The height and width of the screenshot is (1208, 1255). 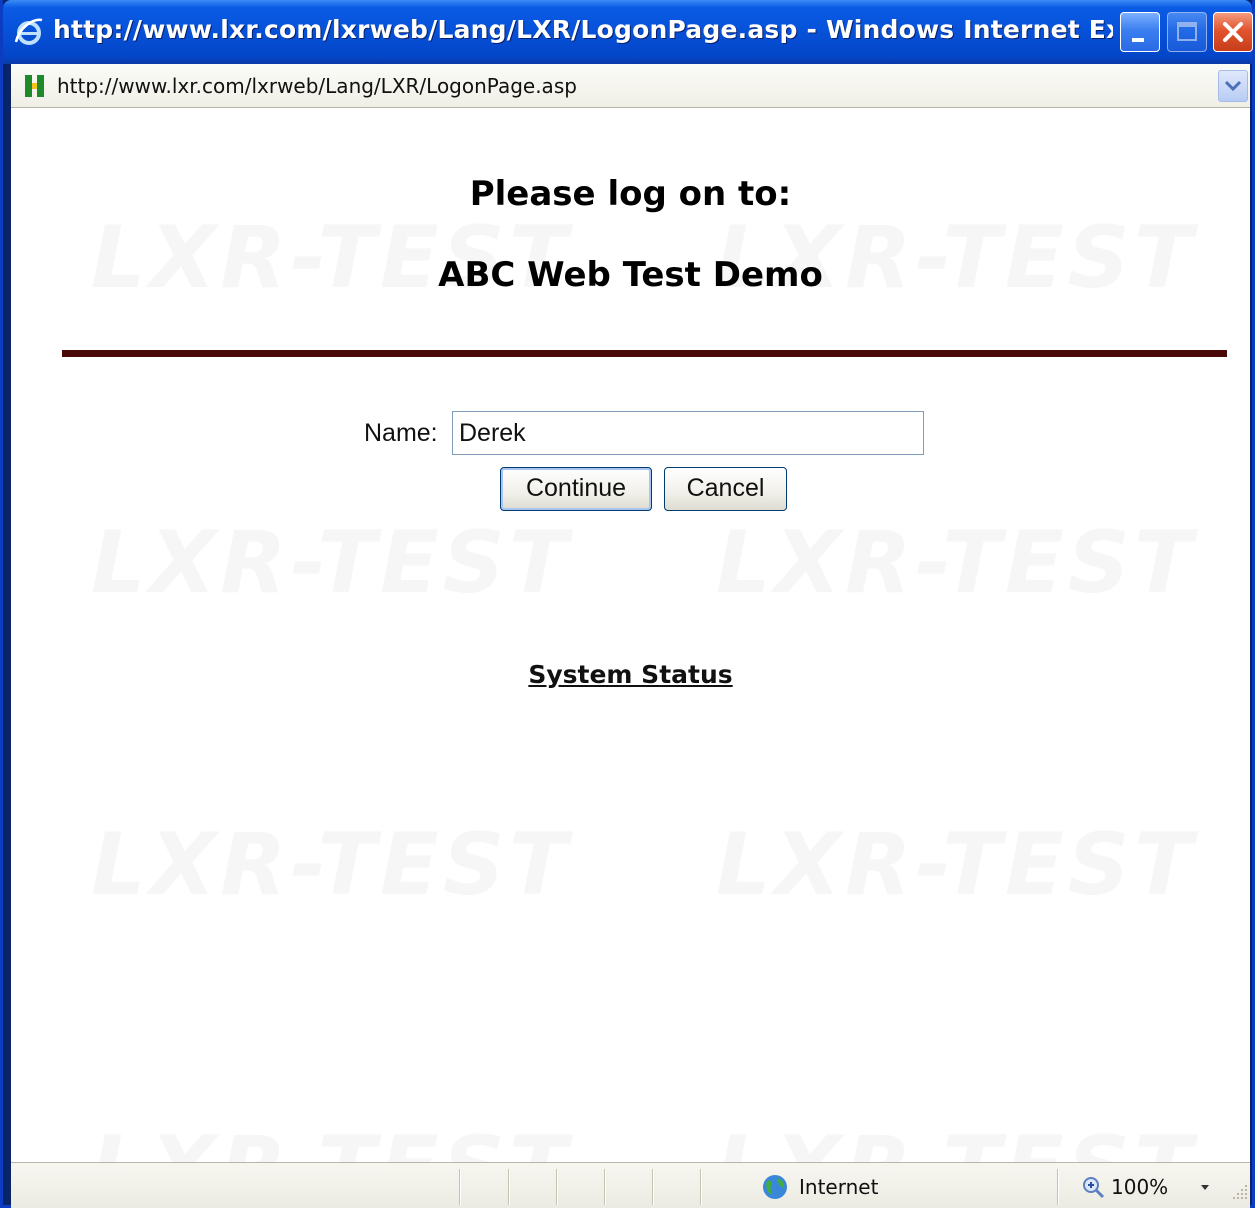 I want to click on maximize-icon, so click(x=1187, y=31).